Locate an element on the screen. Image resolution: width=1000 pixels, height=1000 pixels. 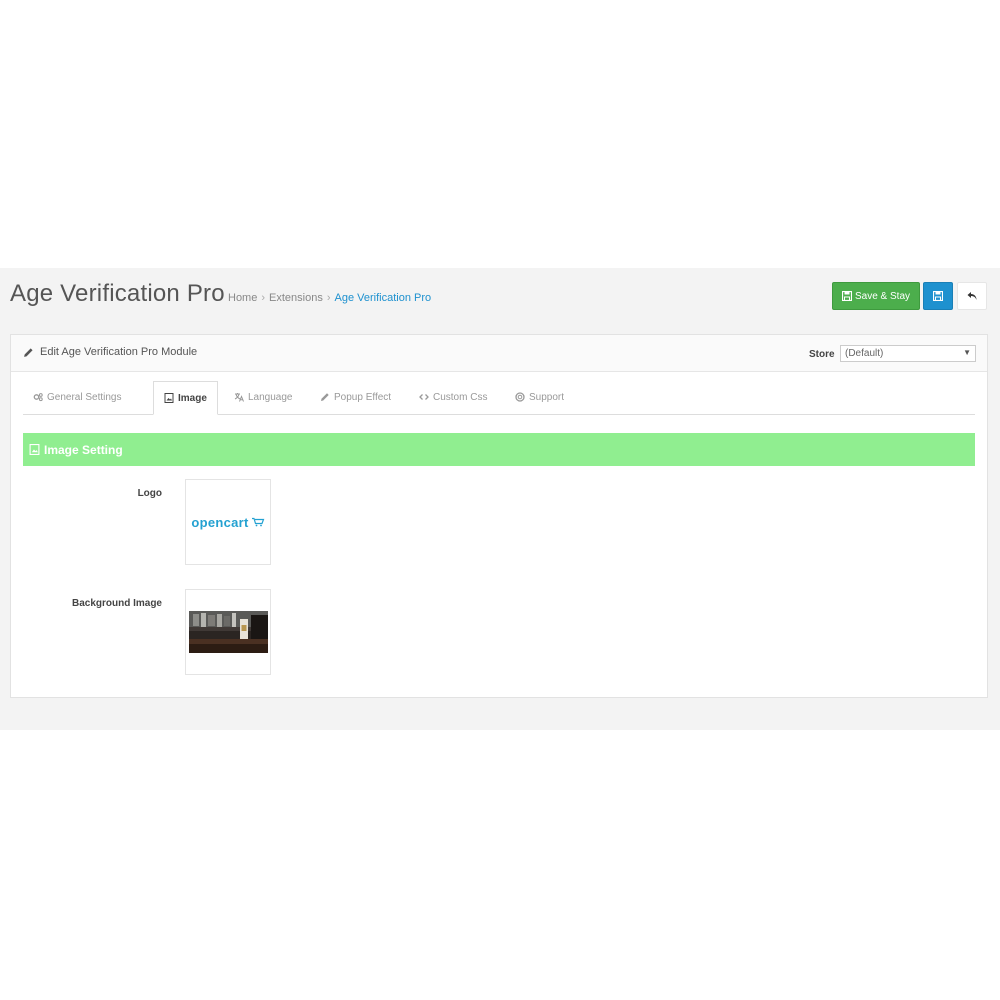
section-title: Image Setting is located at coordinates (76, 450).